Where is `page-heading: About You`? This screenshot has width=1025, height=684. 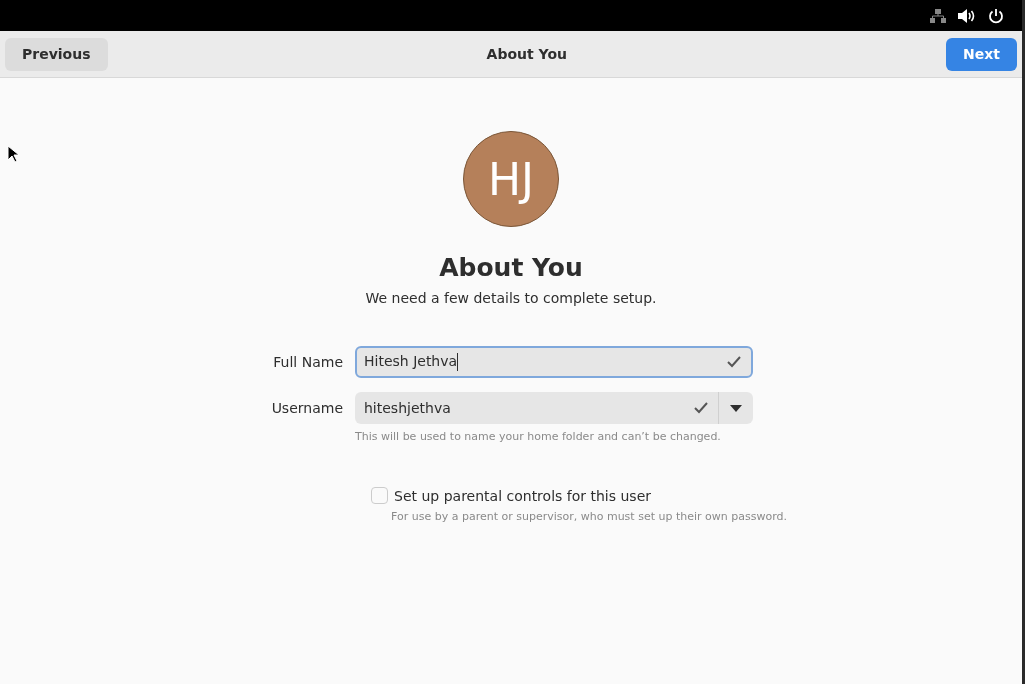
page-heading: About You is located at coordinates (511, 267).